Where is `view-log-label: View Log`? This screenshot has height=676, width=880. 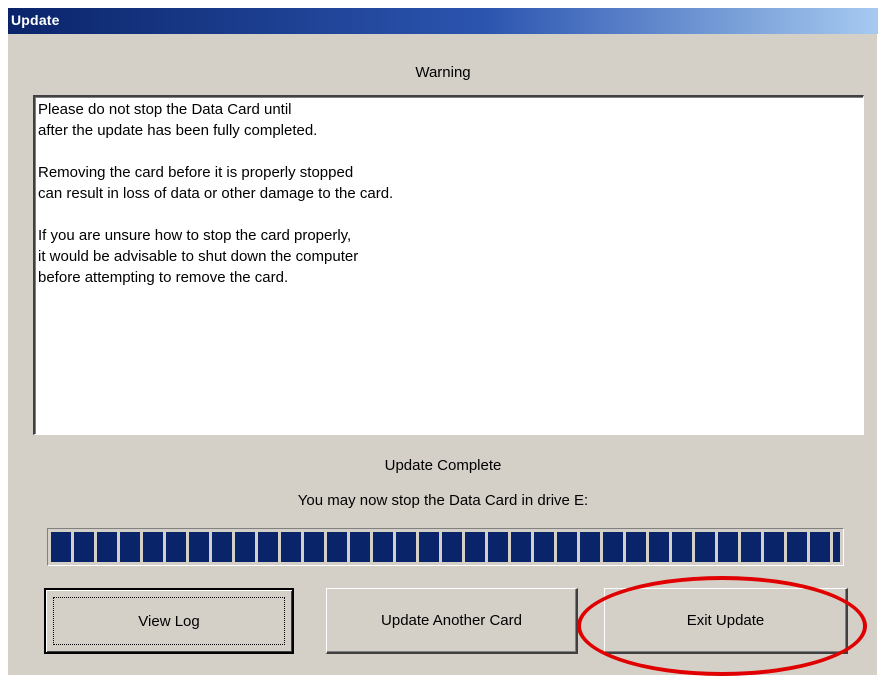
view-log-label: View Log is located at coordinates (169, 621).